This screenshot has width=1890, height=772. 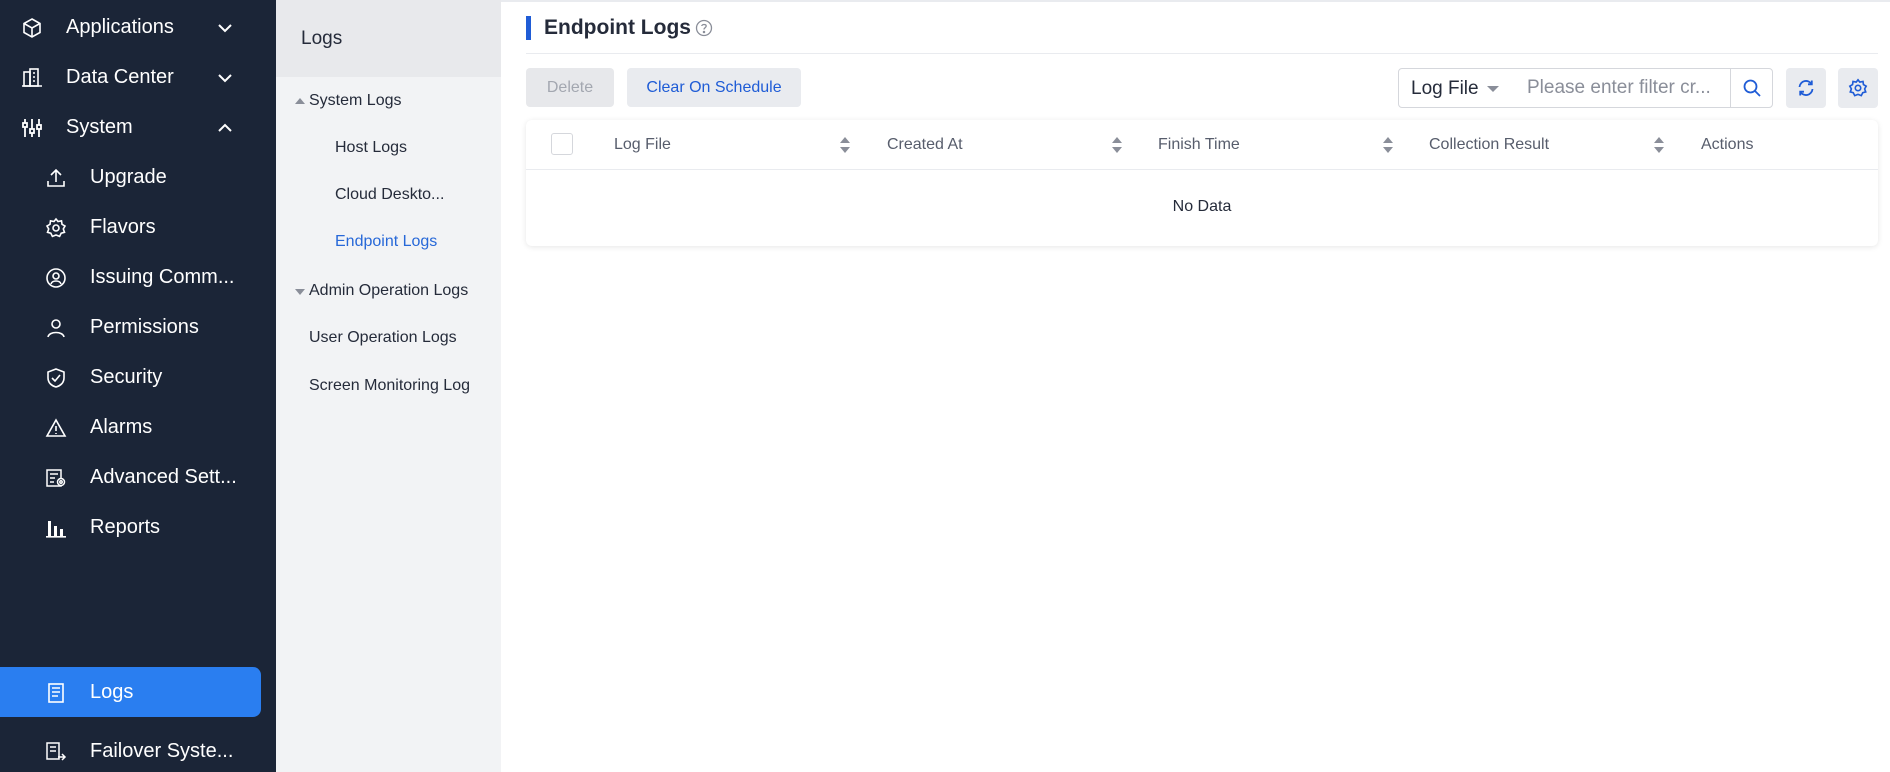 What do you see at coordinates (56, 278) in the screenshot?
I see `at-circle-icon` at bounding box center [56, 278].